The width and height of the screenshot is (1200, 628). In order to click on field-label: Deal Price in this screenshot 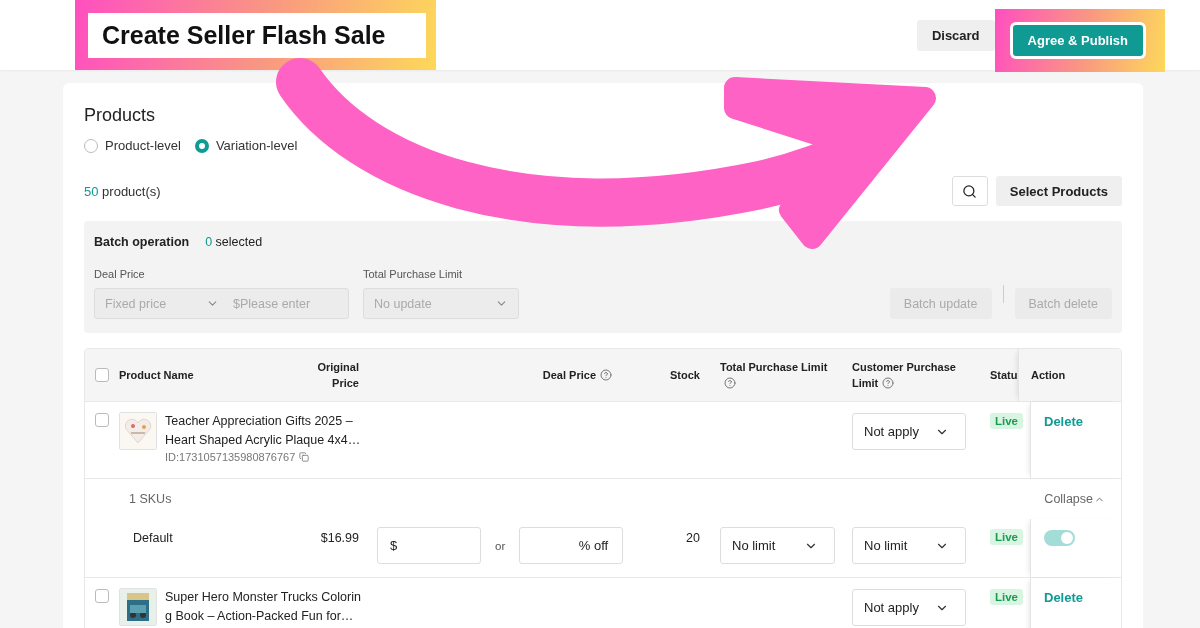, I will do `click(120, 274)`.